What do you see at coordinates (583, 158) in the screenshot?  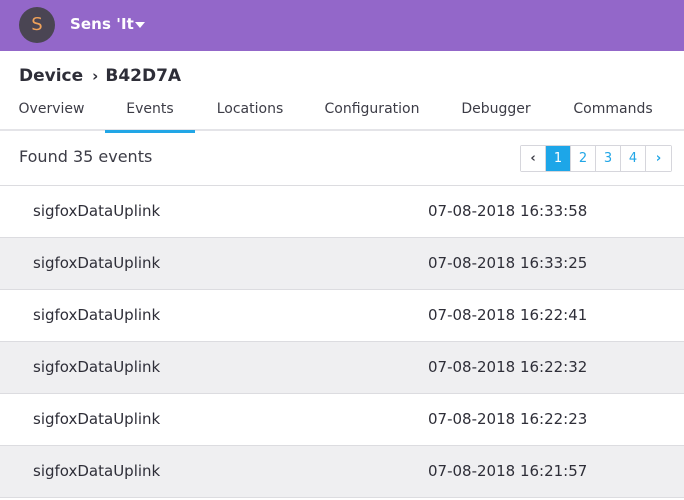 I see `page-2: 2` at bounding box center [583, 158].